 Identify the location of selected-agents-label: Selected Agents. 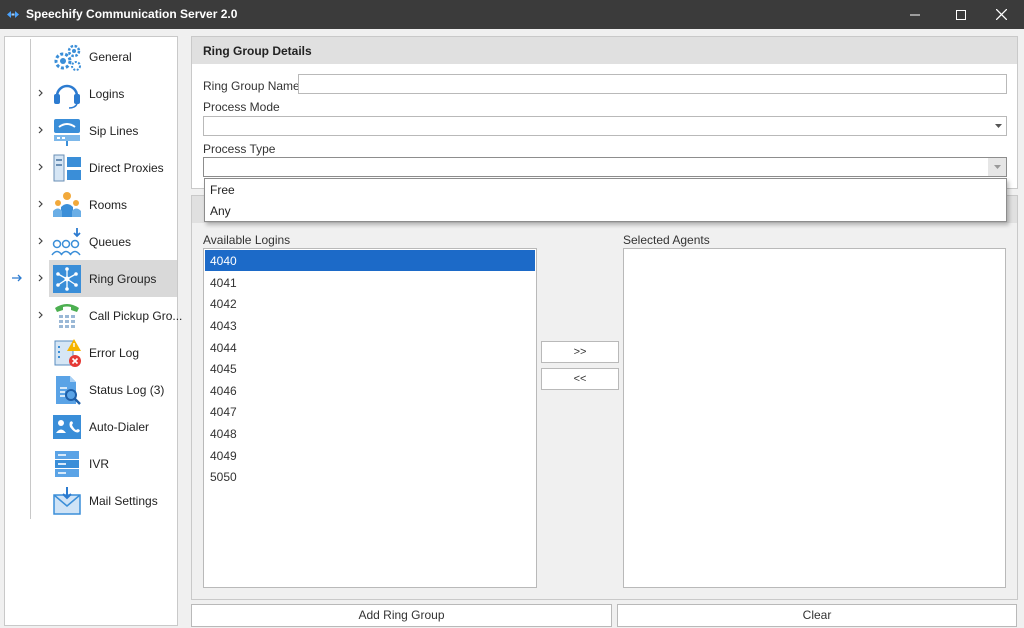
(666, 240).